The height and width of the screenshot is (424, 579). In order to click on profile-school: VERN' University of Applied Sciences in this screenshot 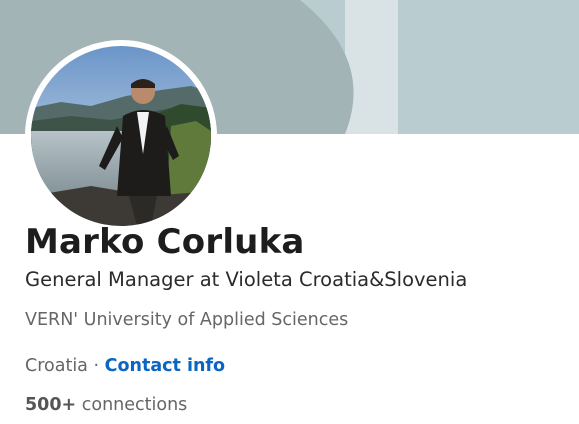, I will do `click(186, 320)`.